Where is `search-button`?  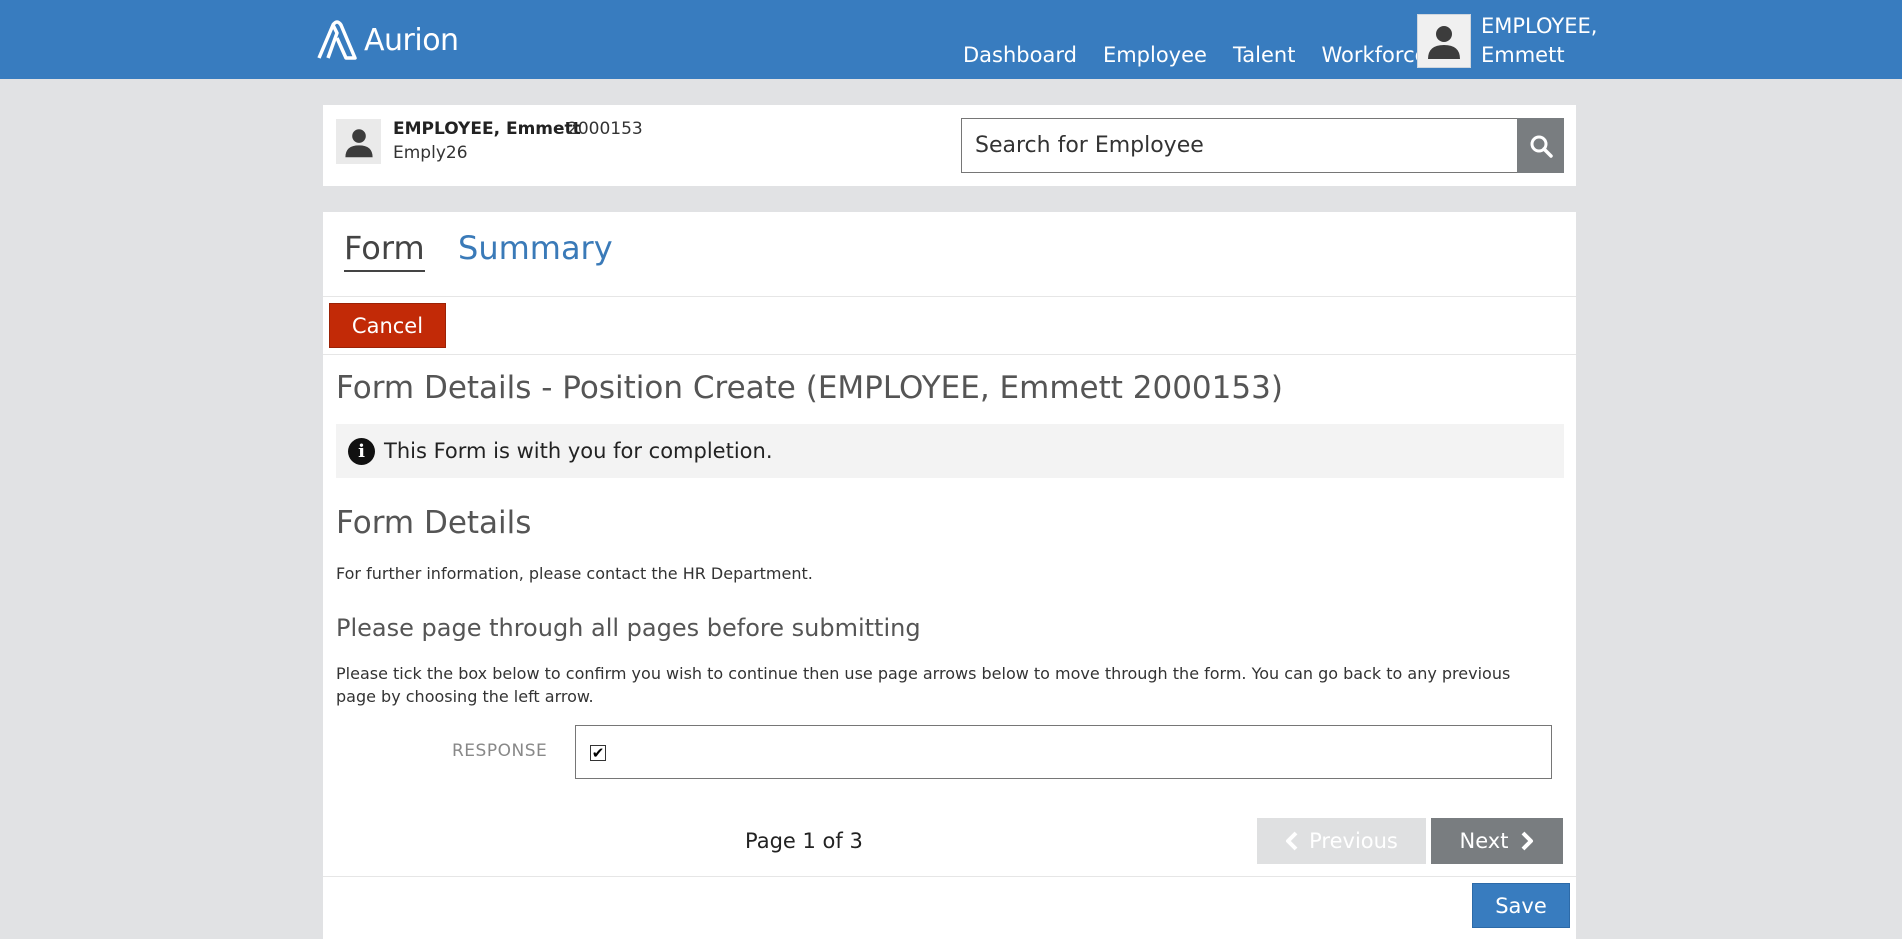
search-button is located at coordinates (1540, 145).